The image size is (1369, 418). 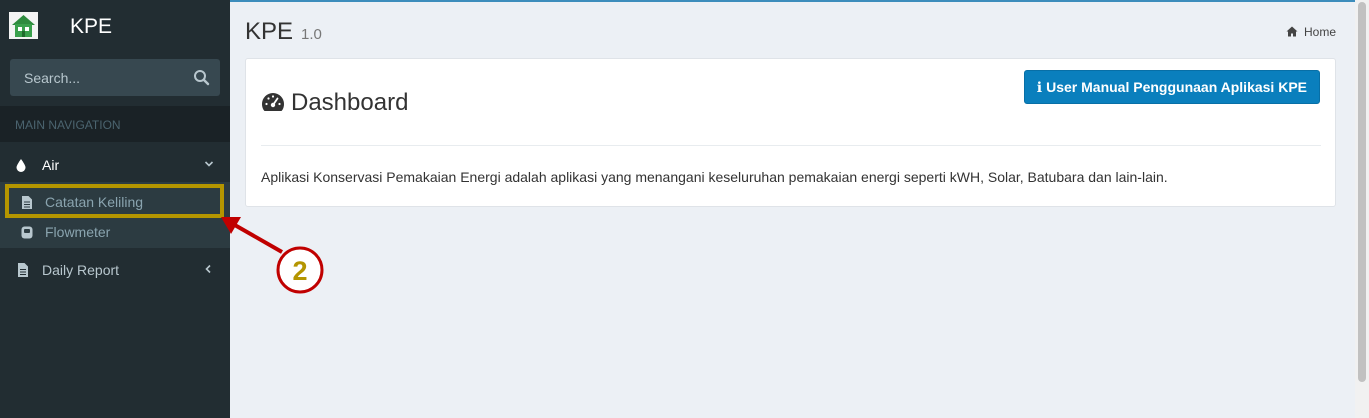 What do you see at coordinates (78, 232) in the screenshot?
I see `sidebar-item-label: Flowmeter` at bounding box center [78, 232].